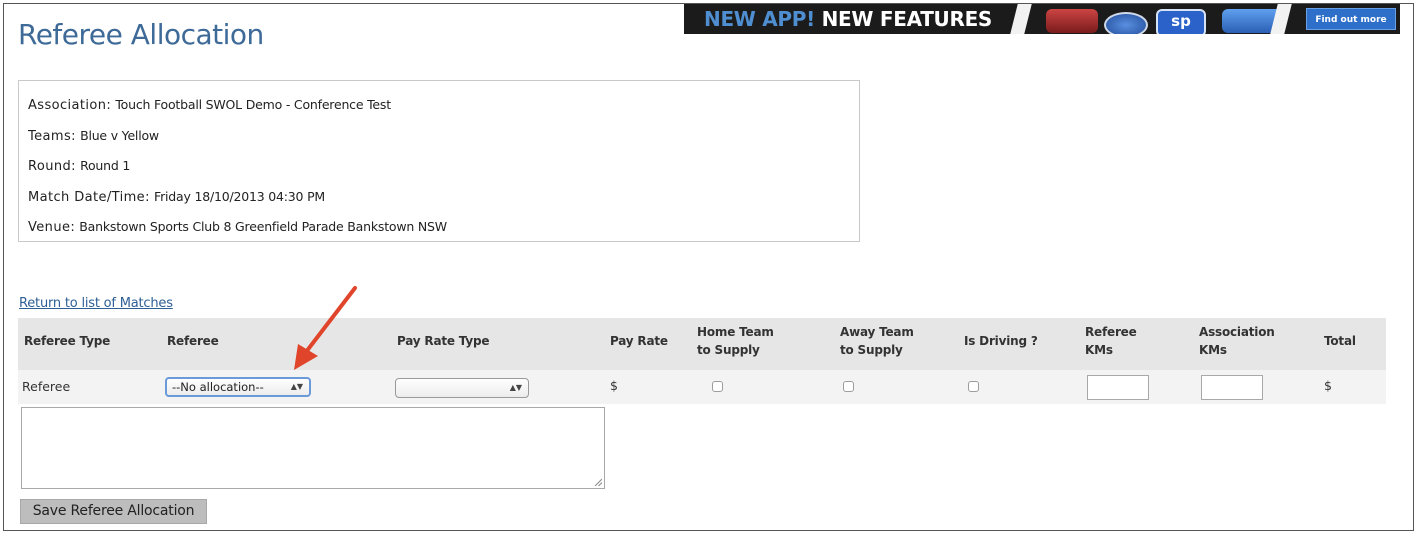 The width and height of the screenshot is (1421, 536). What do you see at coordinates (193, 341) in the screenshot?
I see `header-referee: Referee` at bounding box center [193, 341].